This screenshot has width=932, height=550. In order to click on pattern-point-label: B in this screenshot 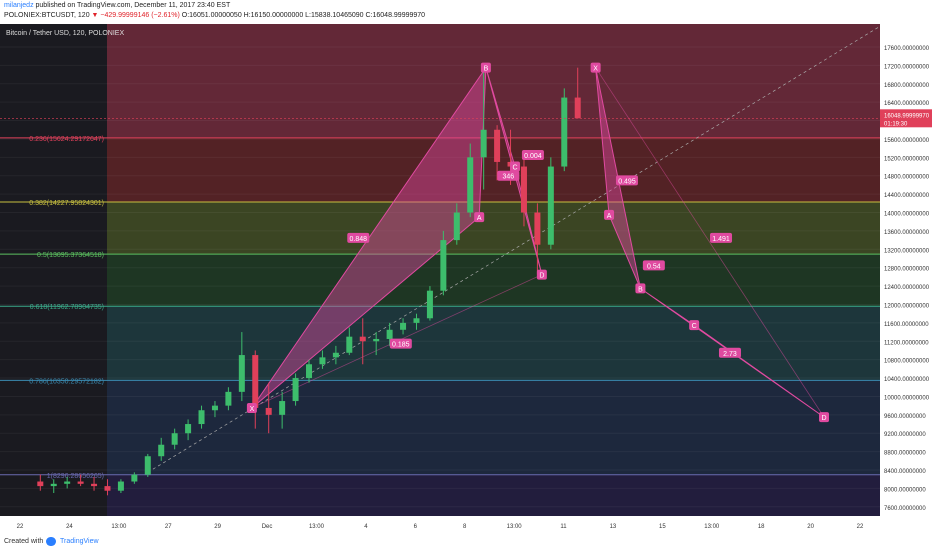, I will do `click(640, 289)`.